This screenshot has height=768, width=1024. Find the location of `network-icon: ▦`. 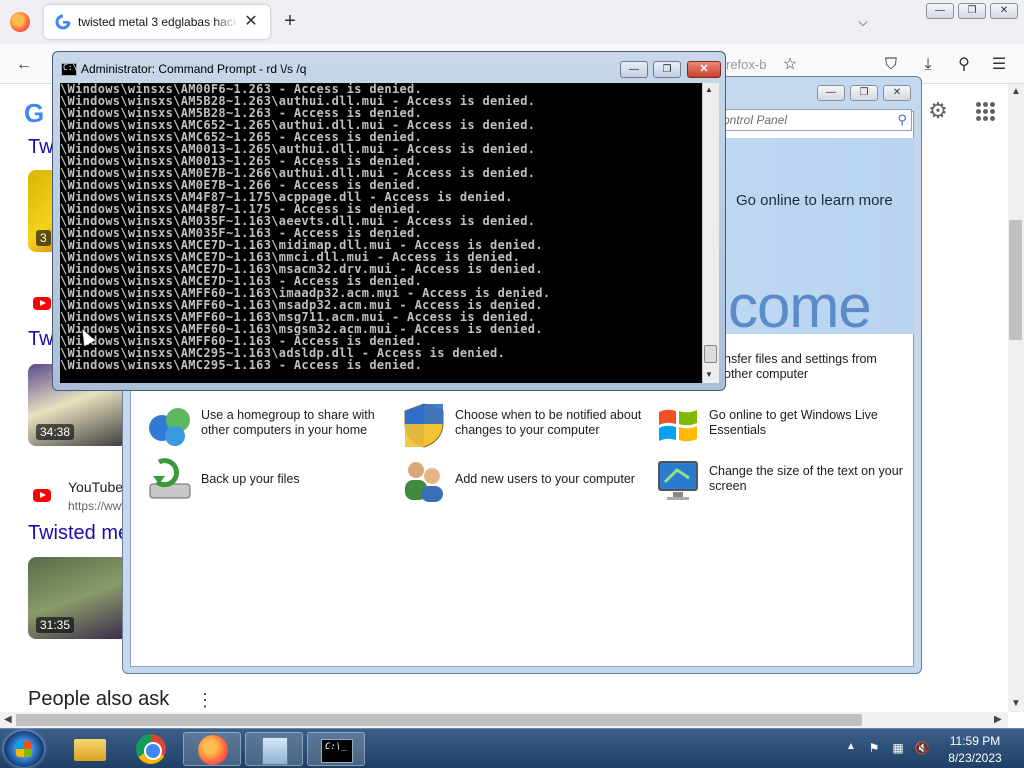

network-icon: ▦ is located at coordinates (898, 749).